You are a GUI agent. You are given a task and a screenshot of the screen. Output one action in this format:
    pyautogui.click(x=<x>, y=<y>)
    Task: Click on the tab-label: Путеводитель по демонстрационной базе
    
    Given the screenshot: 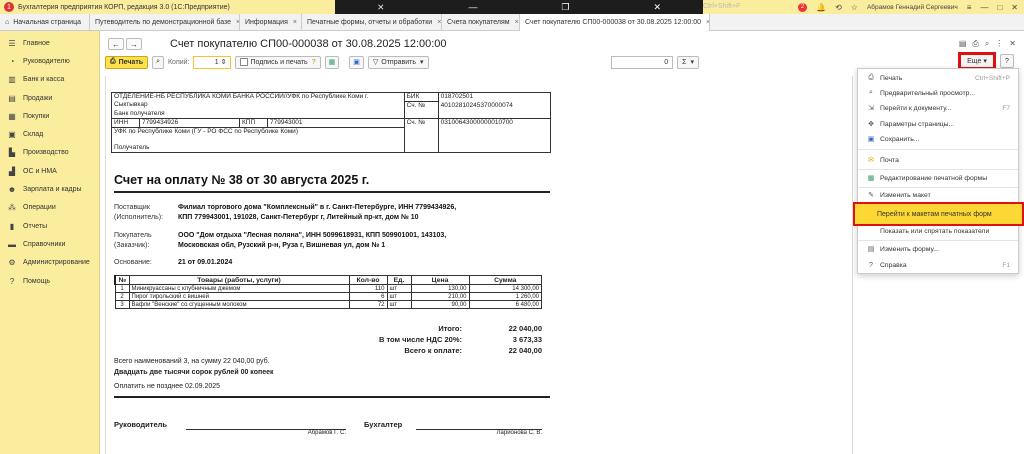 What is the action you would take?
    pyautogui.click(x=163, y=22)
    